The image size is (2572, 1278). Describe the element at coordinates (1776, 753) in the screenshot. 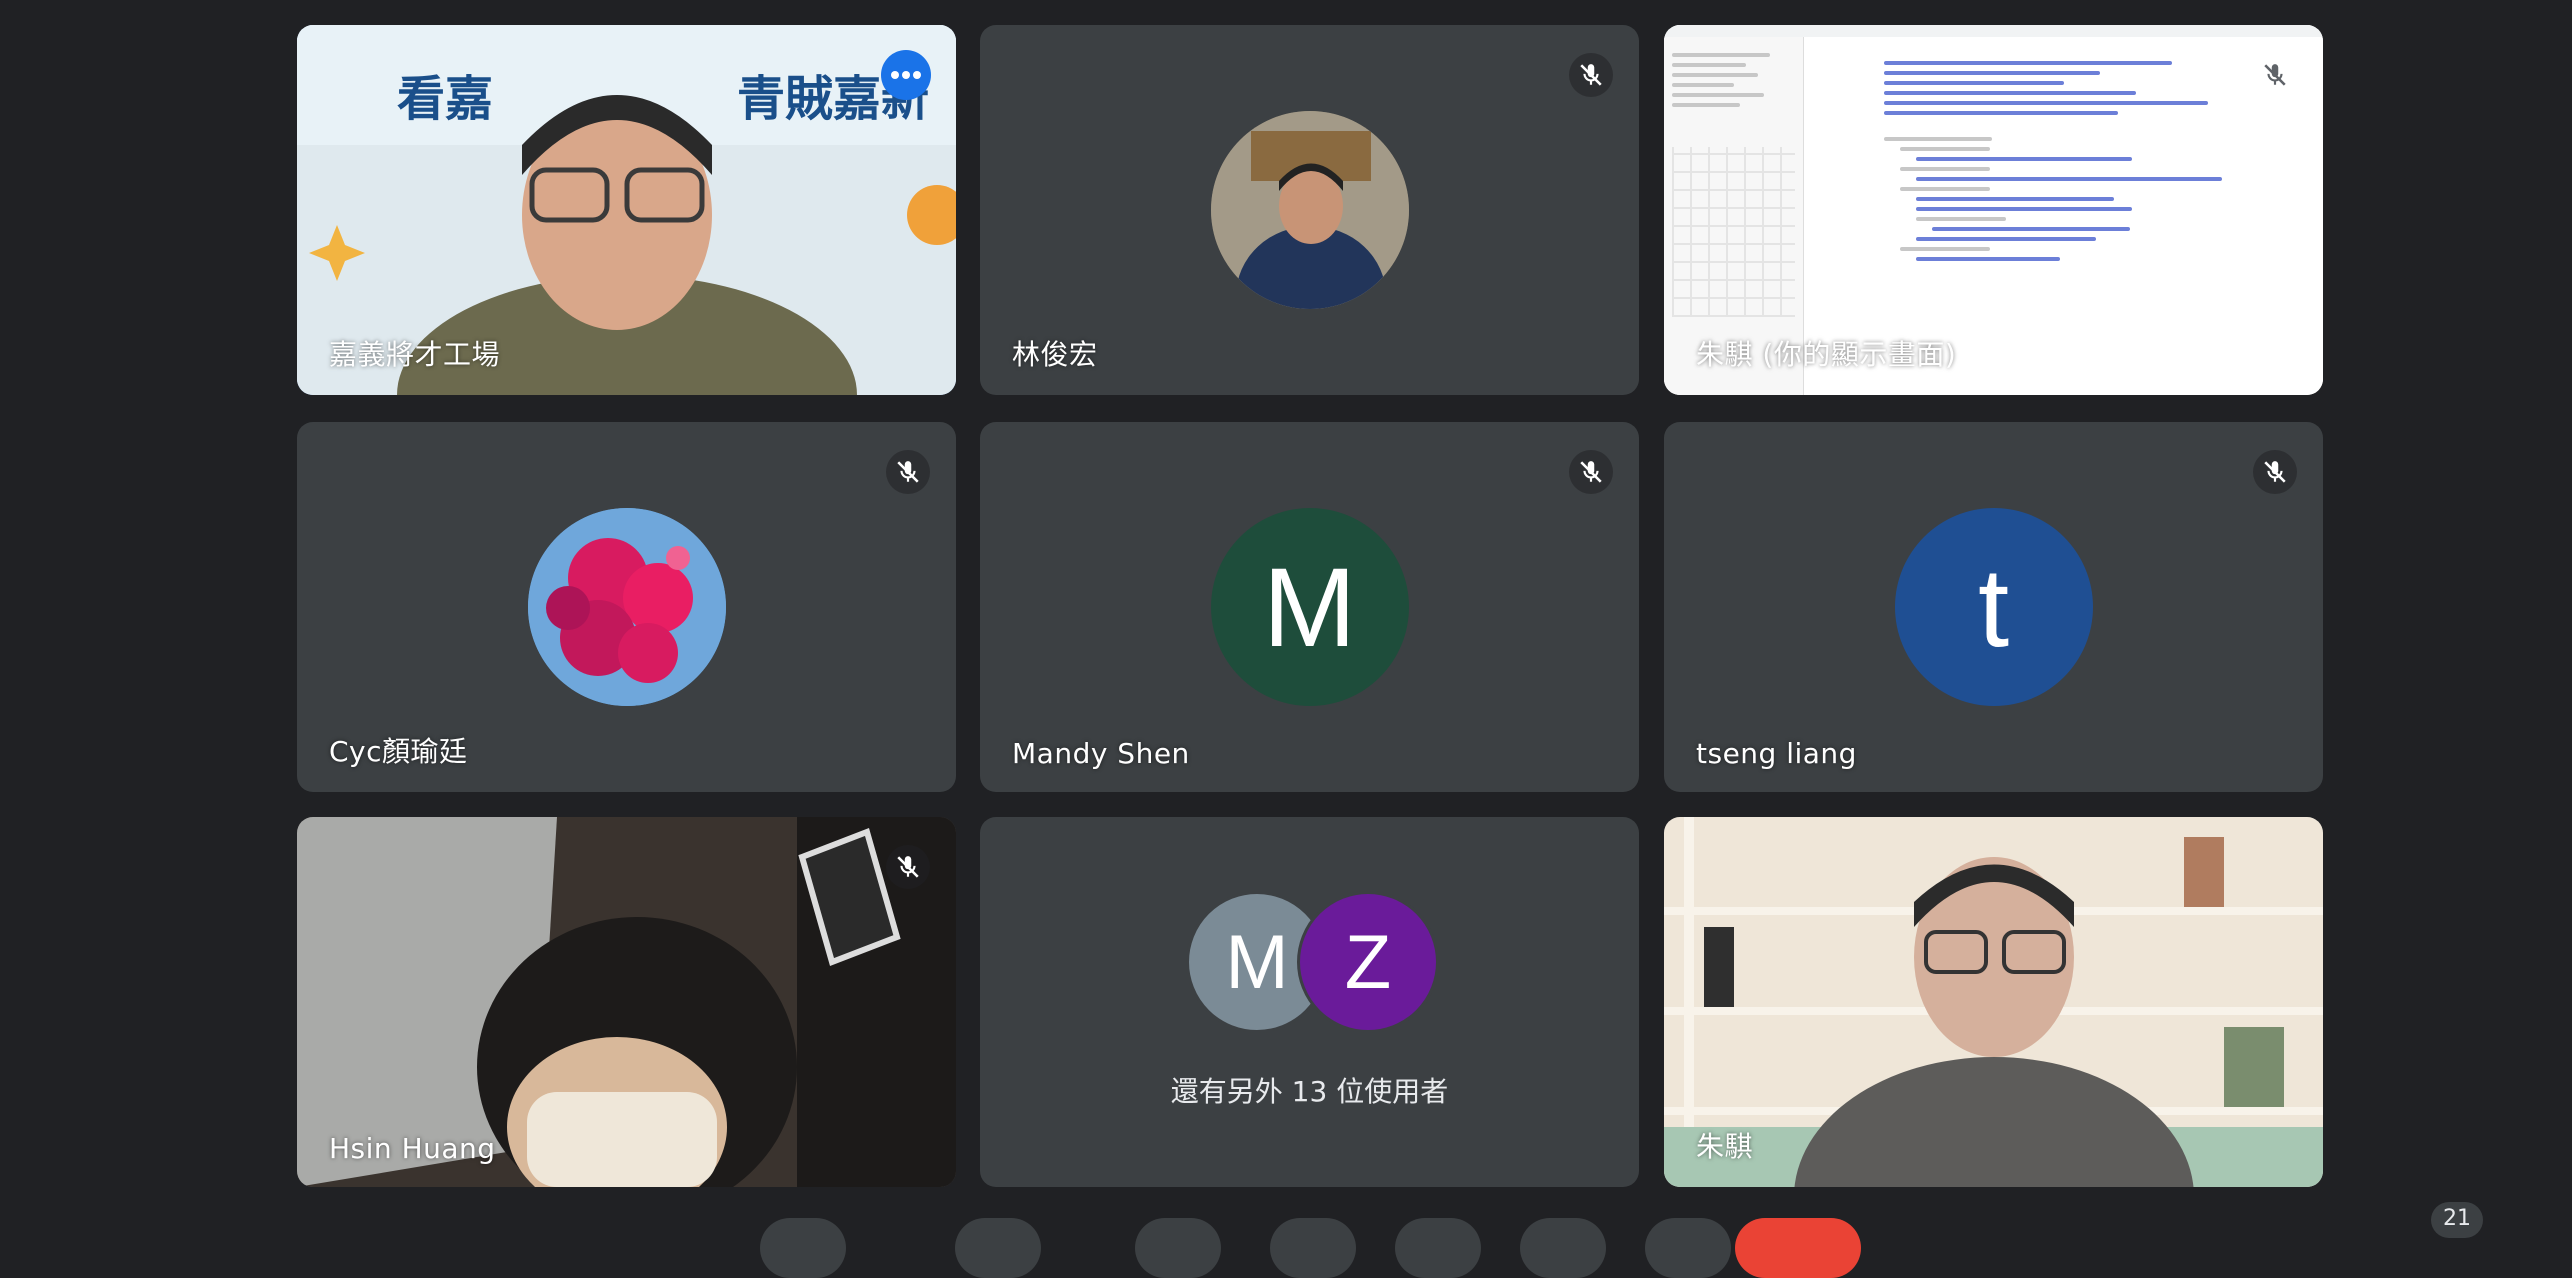

I see `participant-name: tseng liang` at that location.